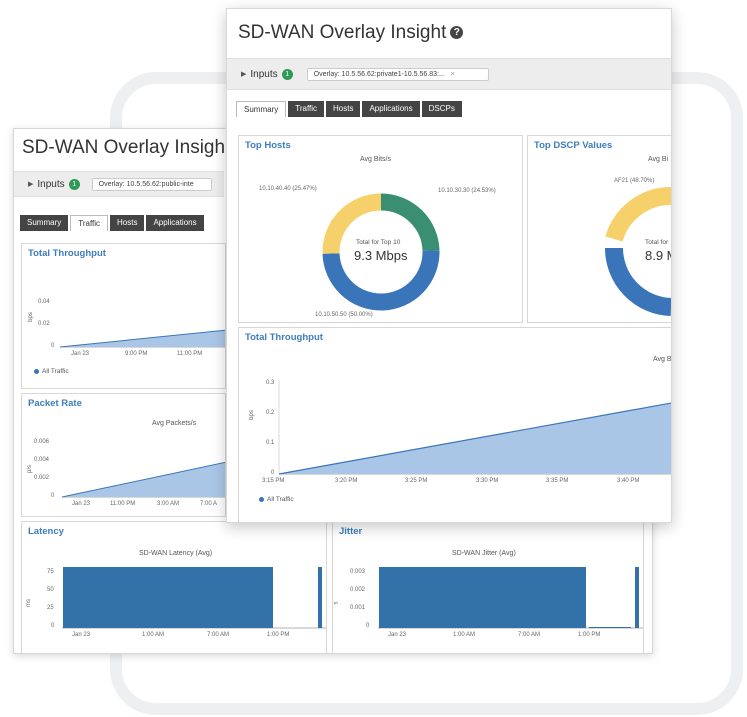 The height and width of the screenshot is (717, 747). I want to click on tab-summary: Summary, so click(261, 109).